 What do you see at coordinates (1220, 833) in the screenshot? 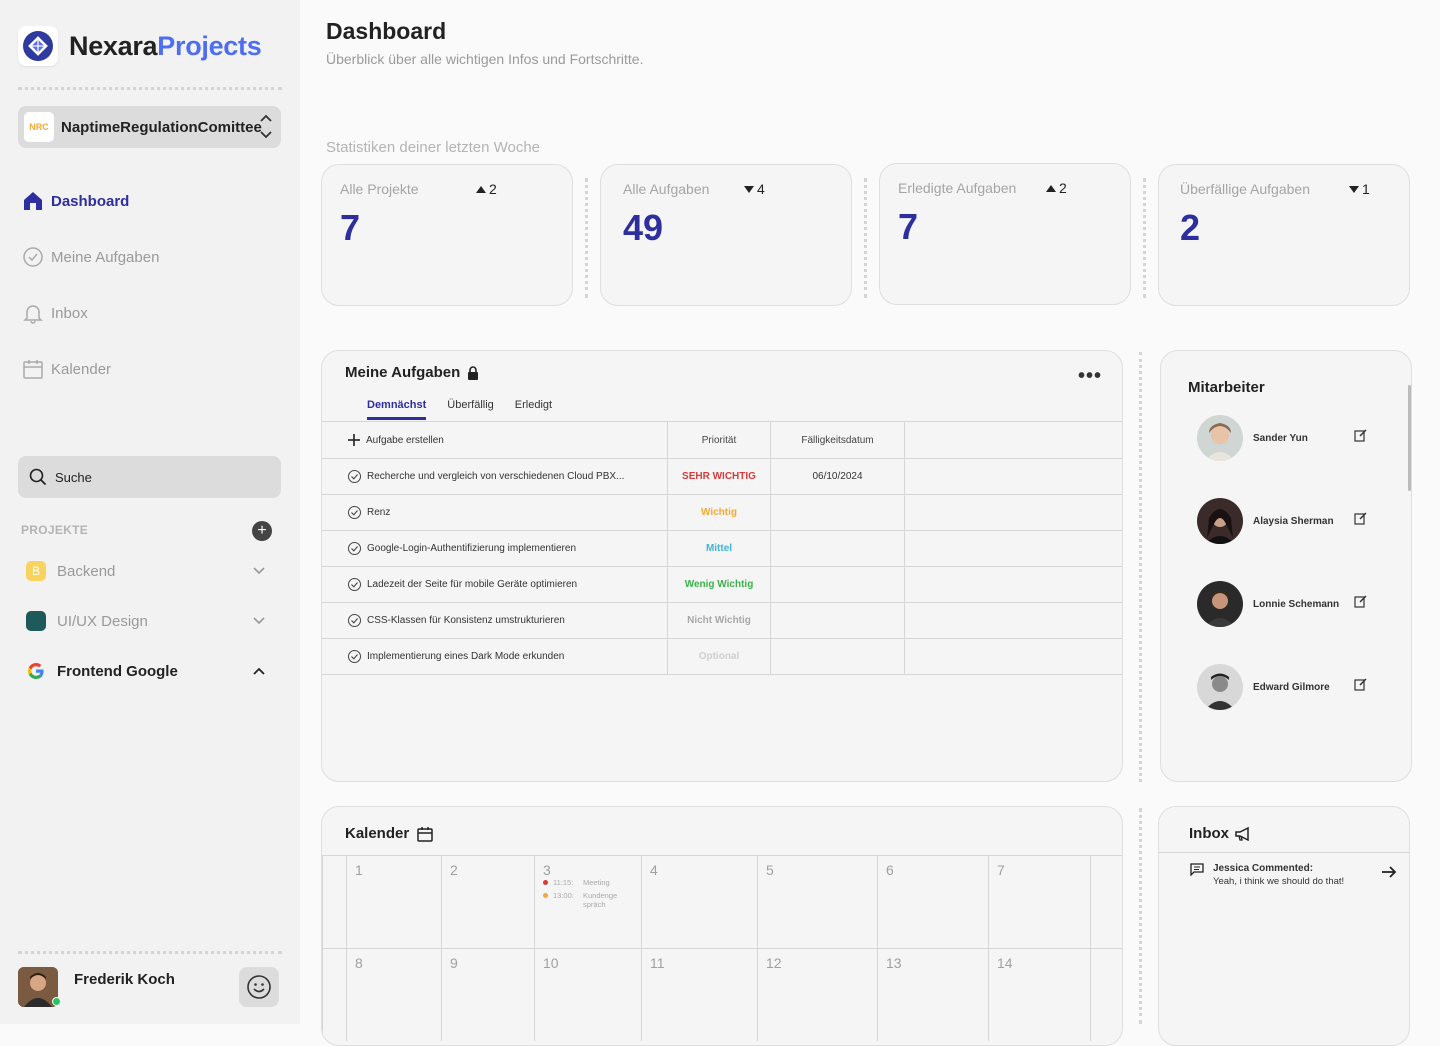
I see `inbox-title: Inbox` at bounding box center [1220, 833].